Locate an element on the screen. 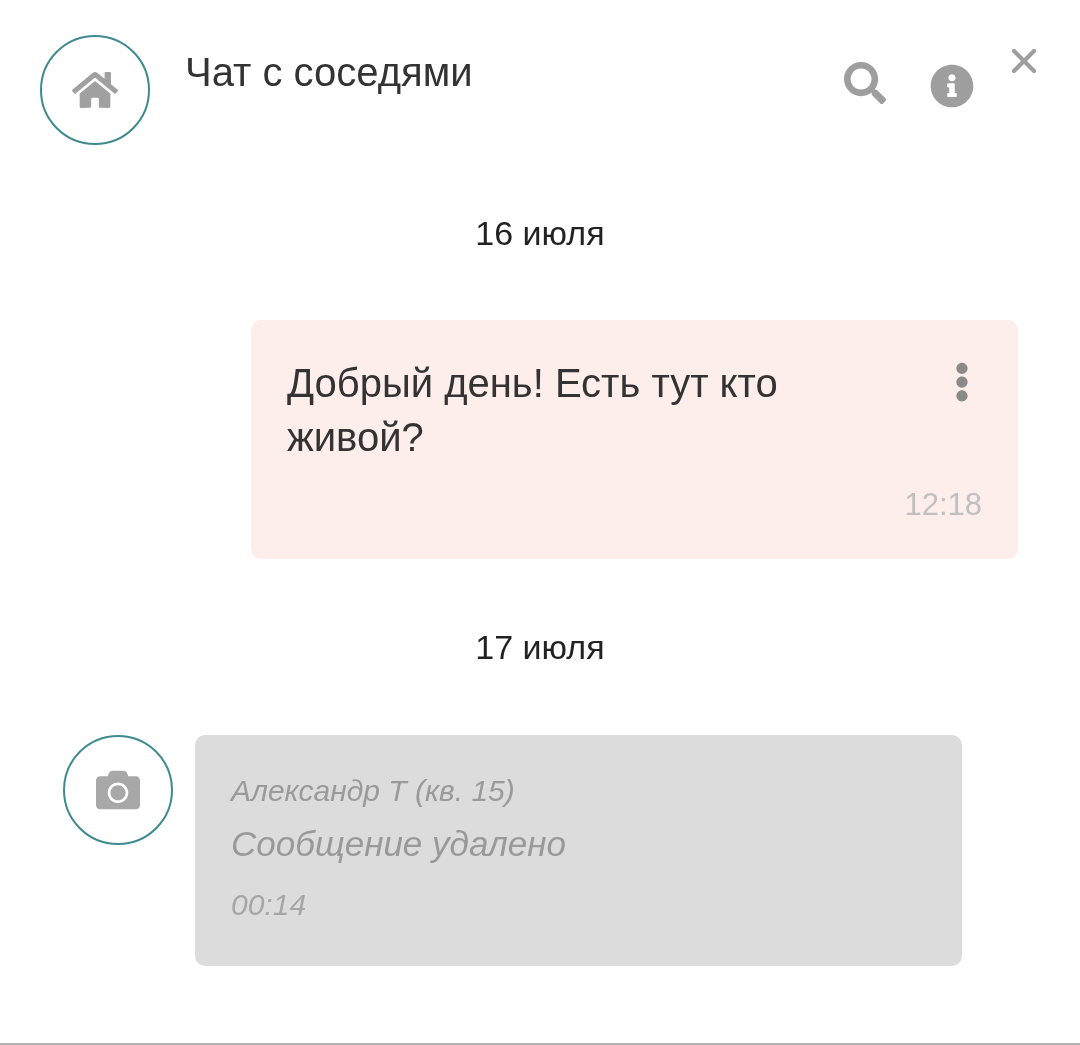 The image size is (1080, 1045). deleted-message-text: Сообщение удалено is located at coordinates (399, 844).